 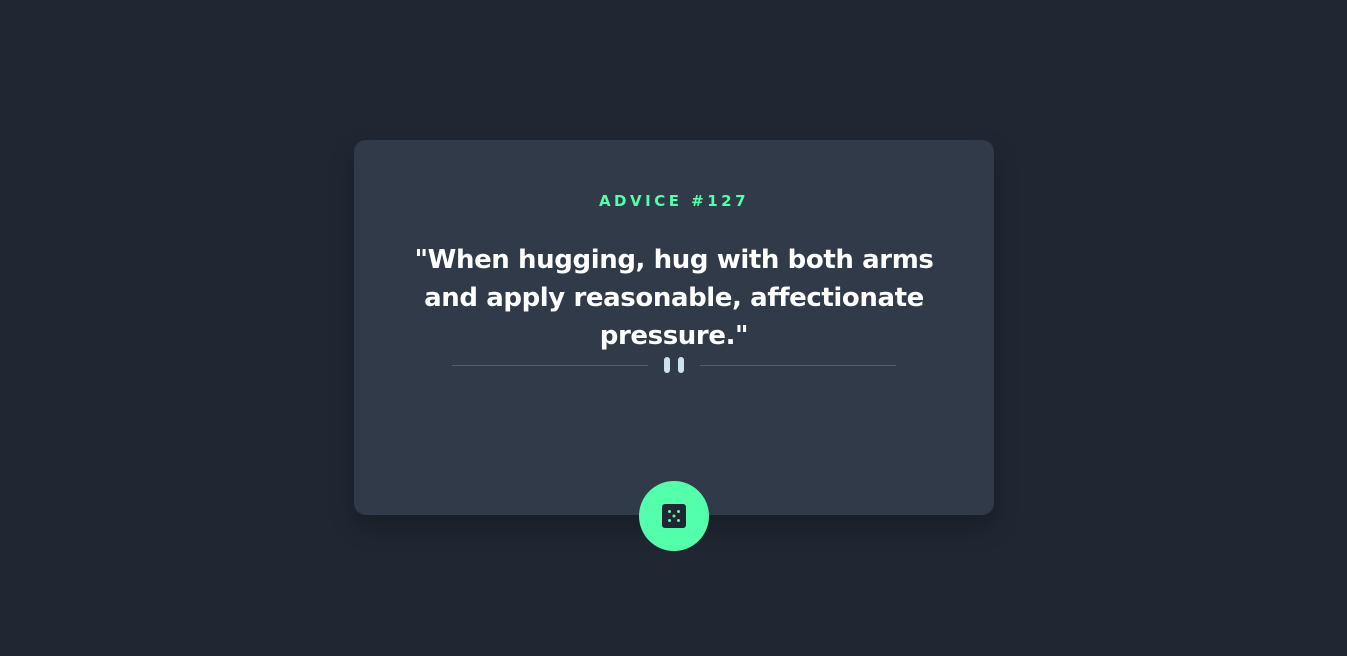 I want to click on pause-icon, so click(x=674, y=365).